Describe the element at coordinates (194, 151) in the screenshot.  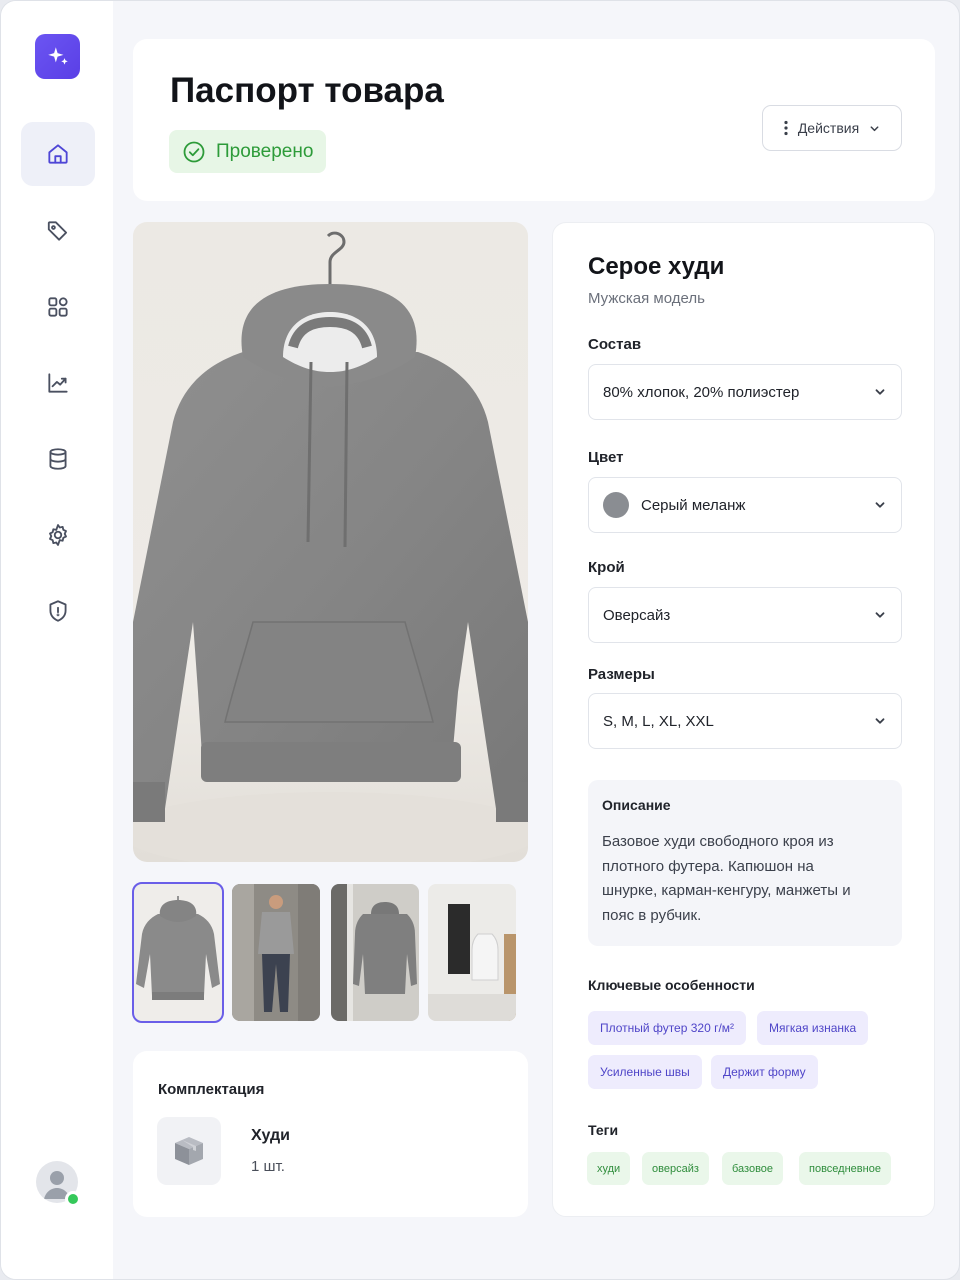
I see `check-circle-icon` at that location.